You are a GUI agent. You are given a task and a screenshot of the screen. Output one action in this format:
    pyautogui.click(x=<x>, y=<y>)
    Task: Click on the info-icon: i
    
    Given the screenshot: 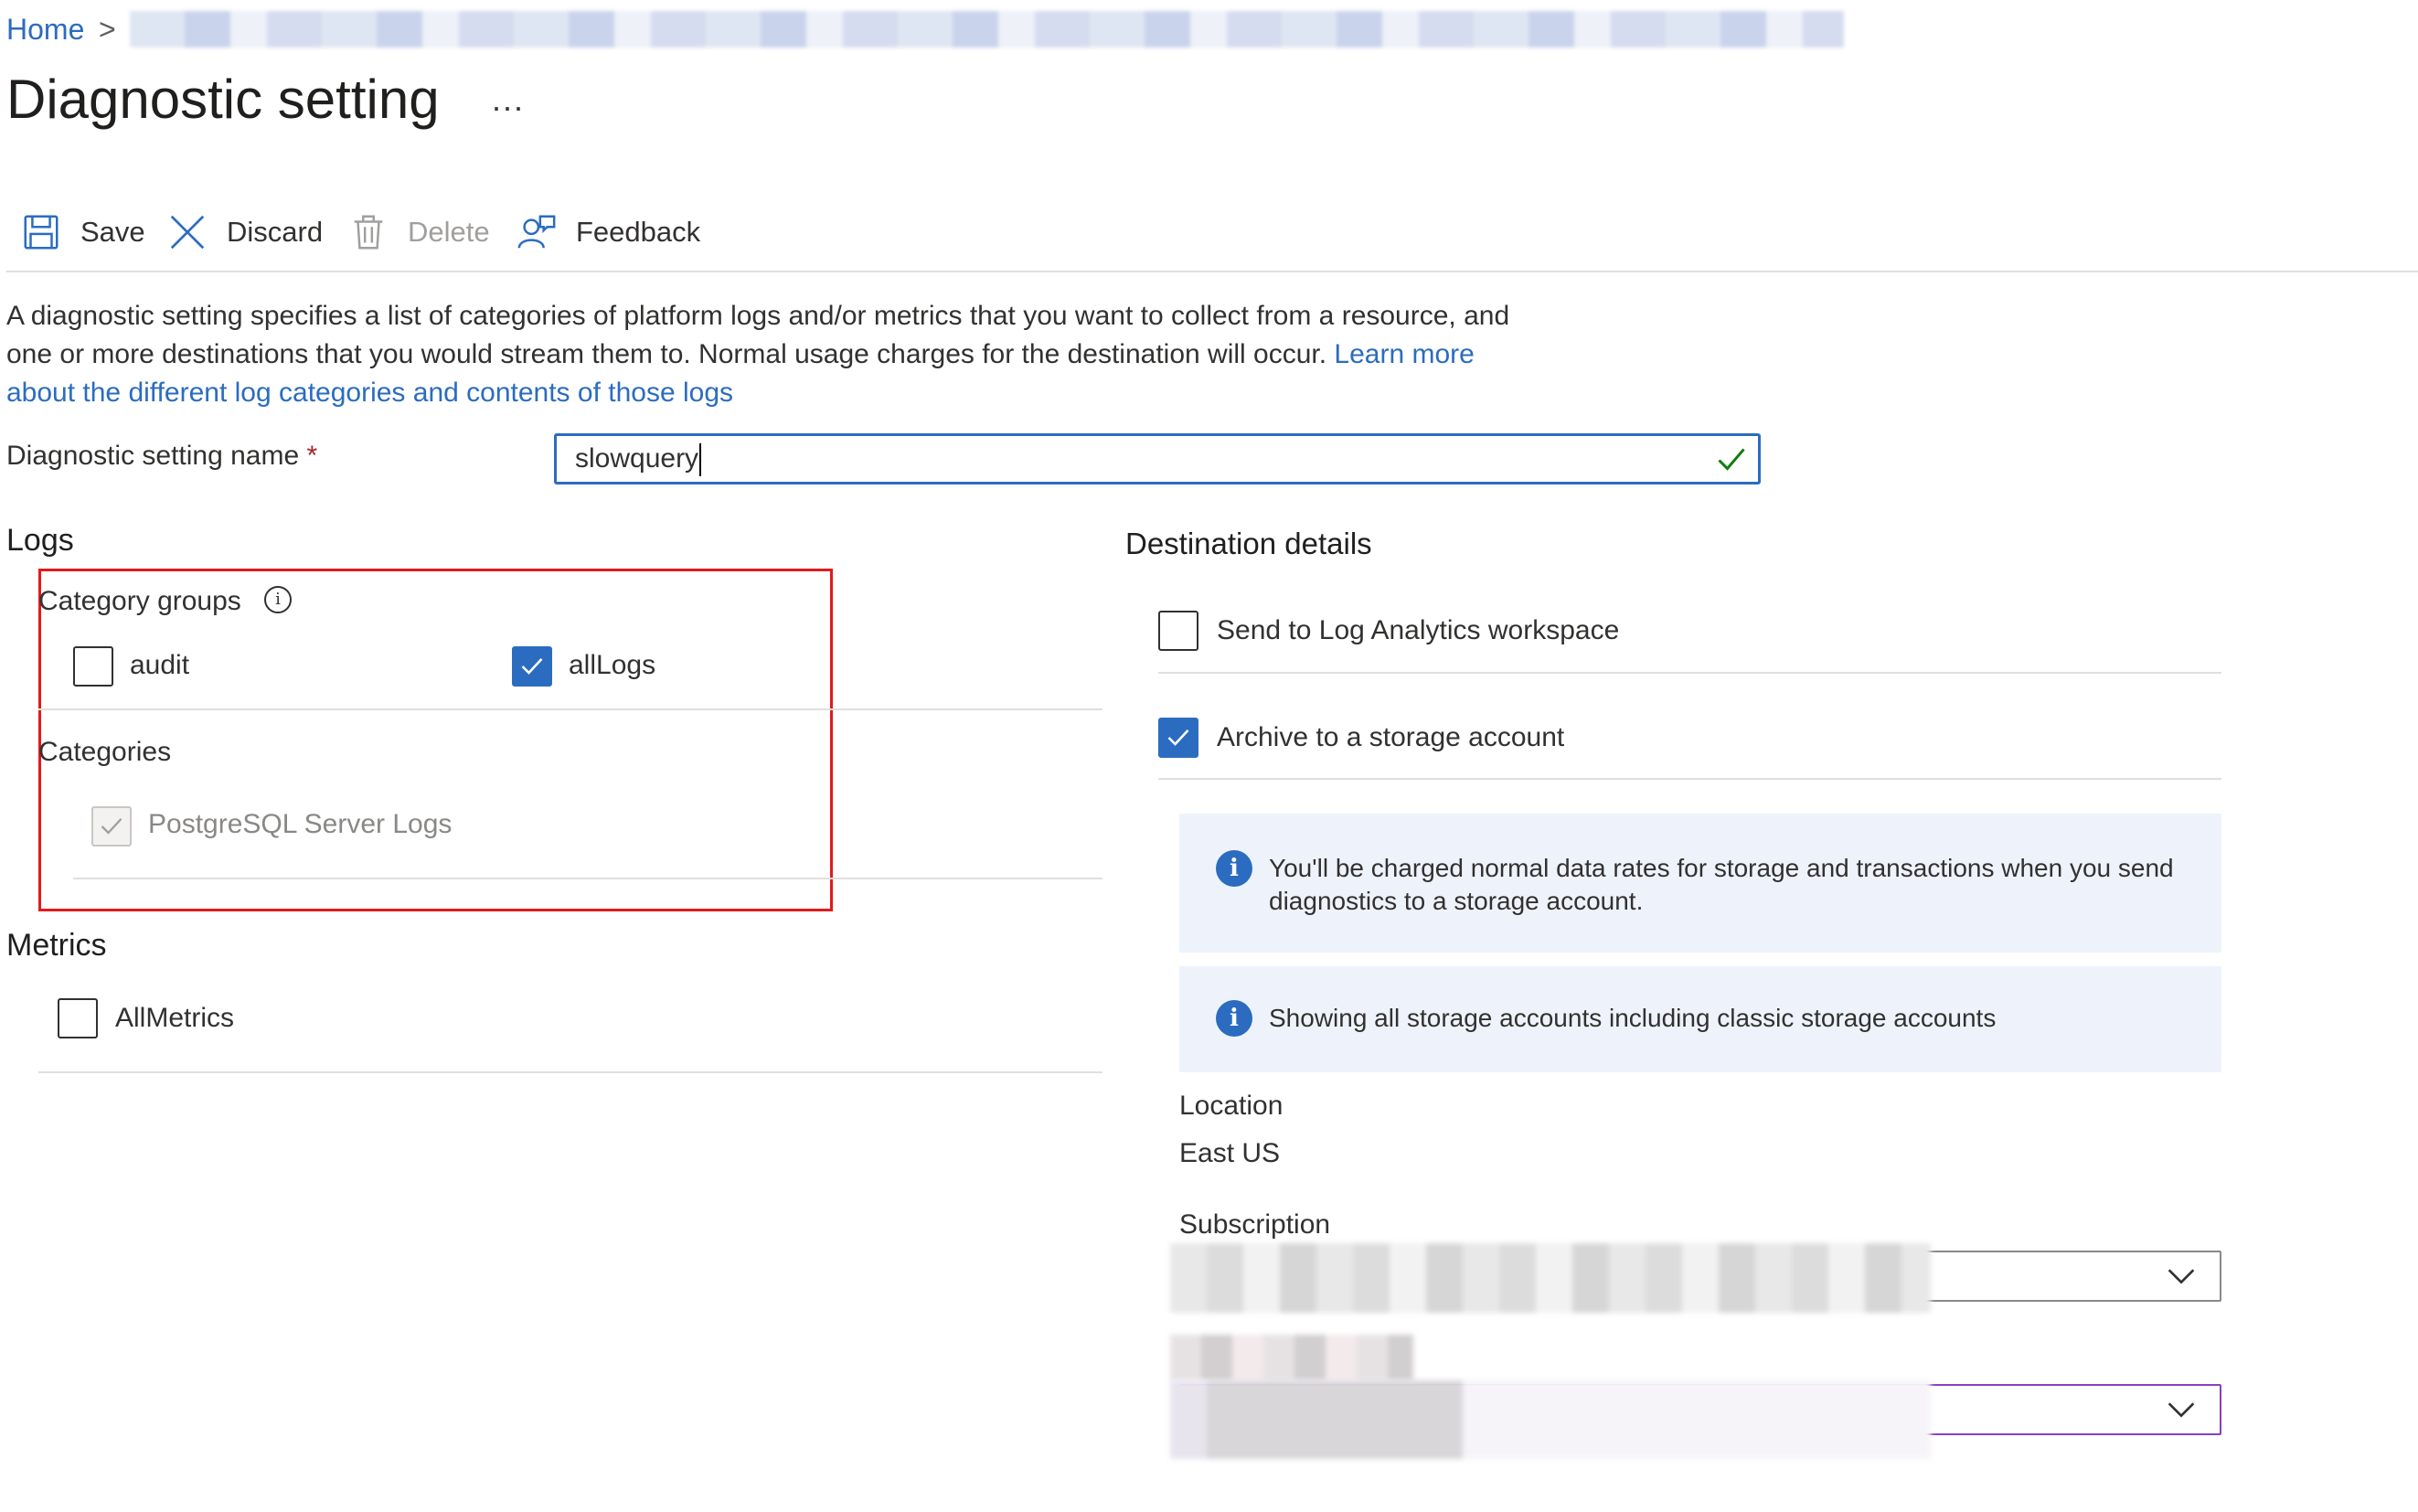 What is the action you would take?
    pyautogui.click(x=278, y=599)
    